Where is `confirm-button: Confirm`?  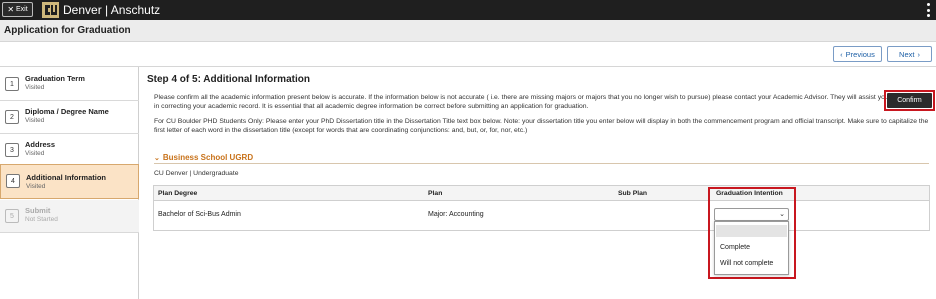 confirm-button: Confirm is located at coordinates (909, 100).